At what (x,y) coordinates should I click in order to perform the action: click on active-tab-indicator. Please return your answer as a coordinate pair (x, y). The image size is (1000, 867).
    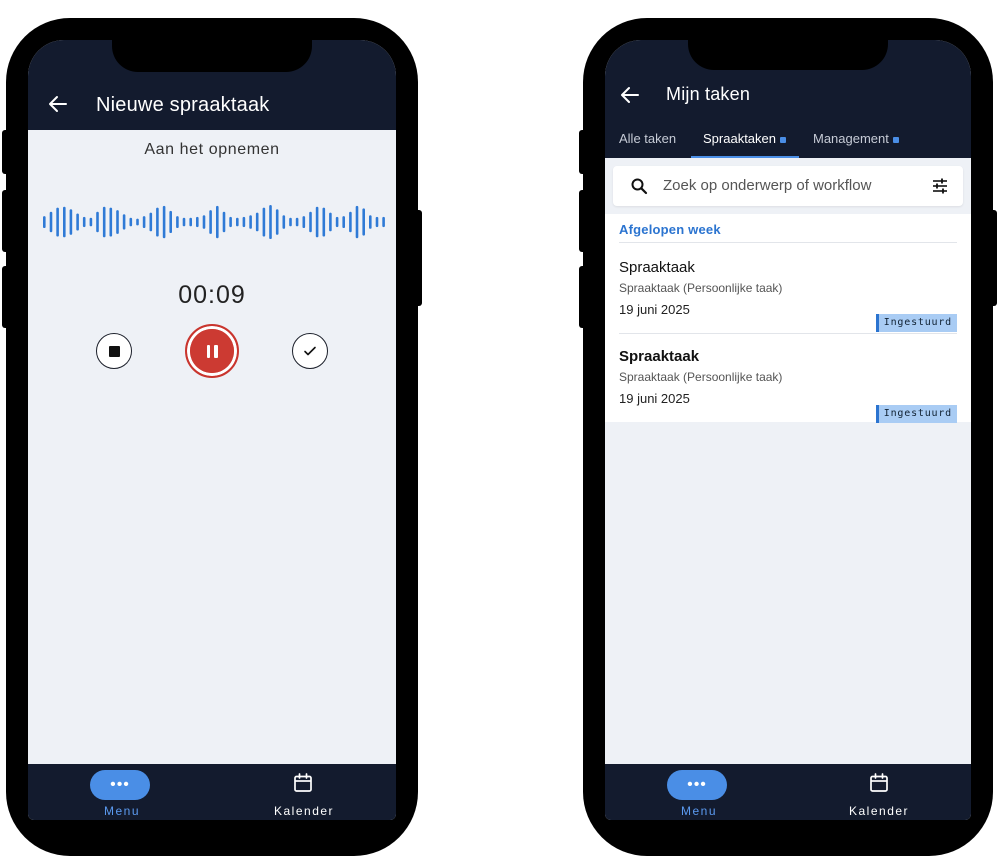
    Looking at the image, I should click on (745, 157).